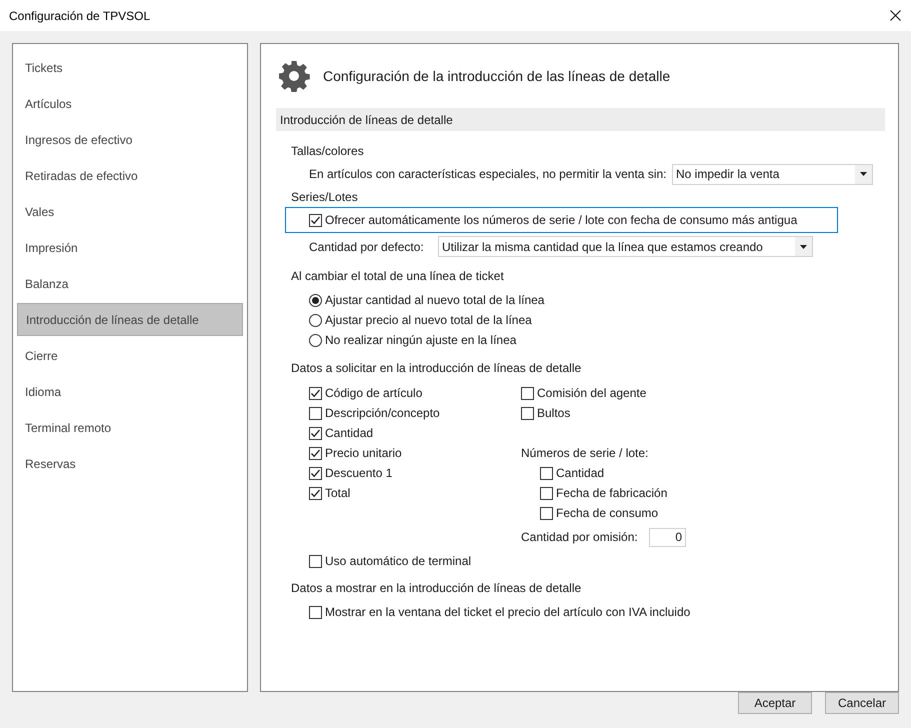 This screenshot has height=728, width=911. Describe the element at coordinates (625, 246) in the screenshot. I see `dropdown: Utilizar la misma cantidad que la línea que estamos creando` at that location.